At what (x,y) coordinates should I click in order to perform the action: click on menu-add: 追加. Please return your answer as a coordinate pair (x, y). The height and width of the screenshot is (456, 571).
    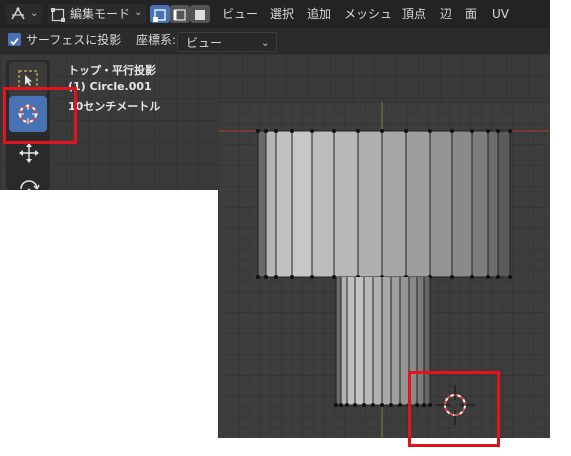
    Looking at the image, I should click on (319, 14).